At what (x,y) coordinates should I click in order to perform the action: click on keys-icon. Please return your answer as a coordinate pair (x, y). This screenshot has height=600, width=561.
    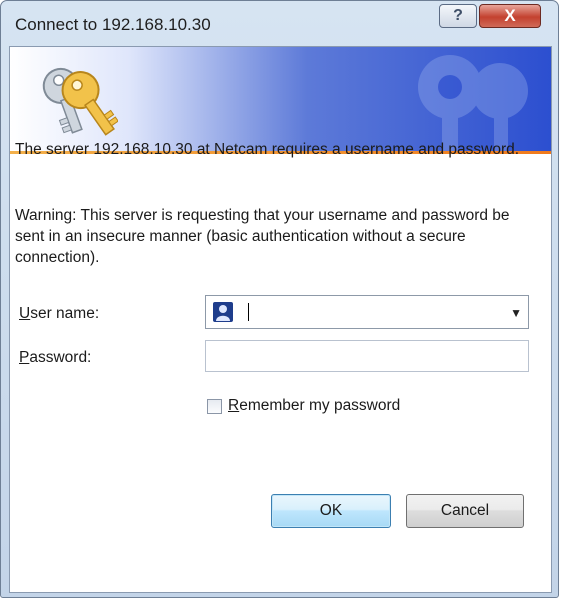
    Looking at the image, I should click on (80, 101).